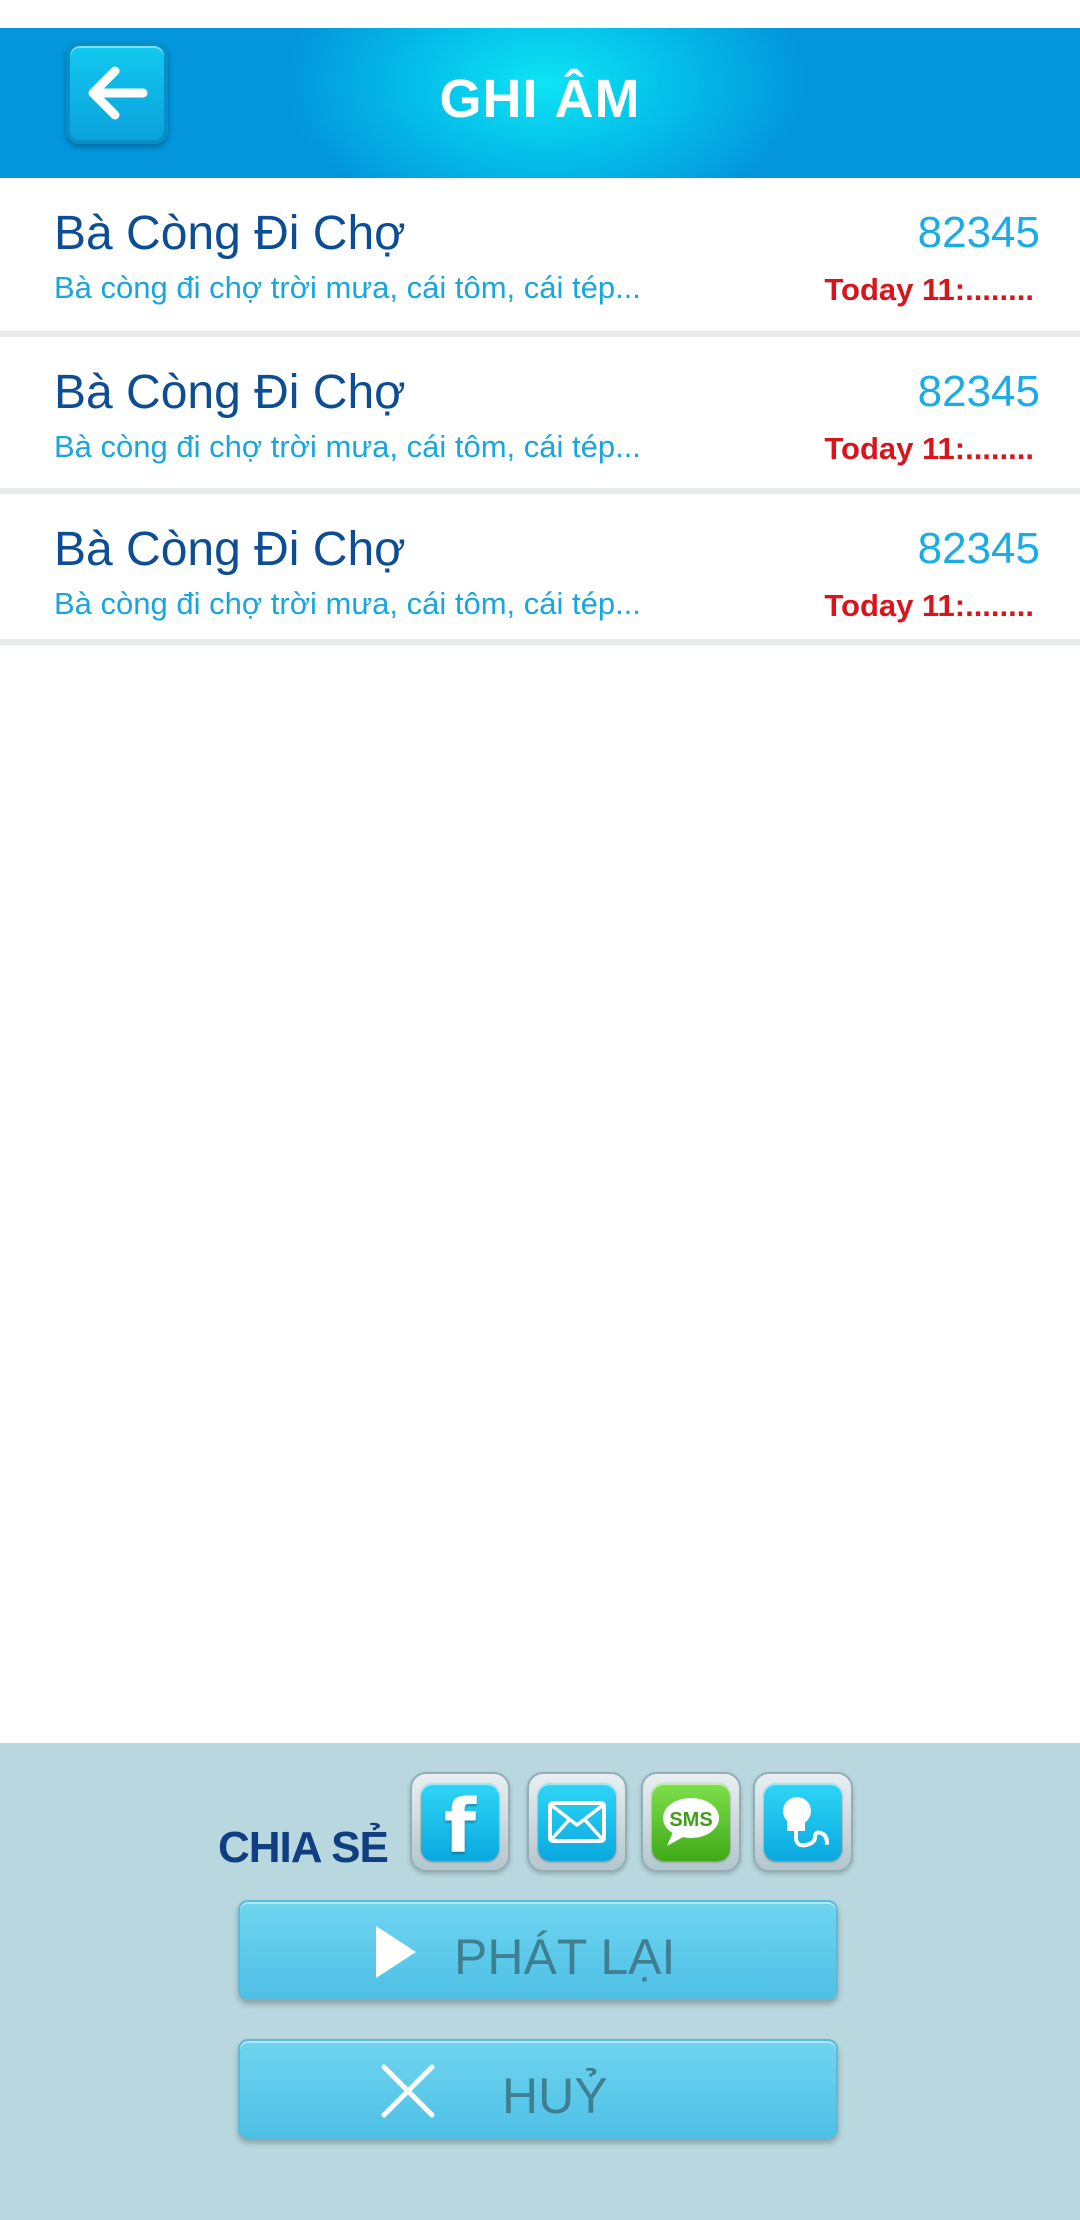 Image resolution: width=1080 pixels, height=2220 pixels. I want to click on replay-button-label: PHÁT LẠI, so click(565, 1957).